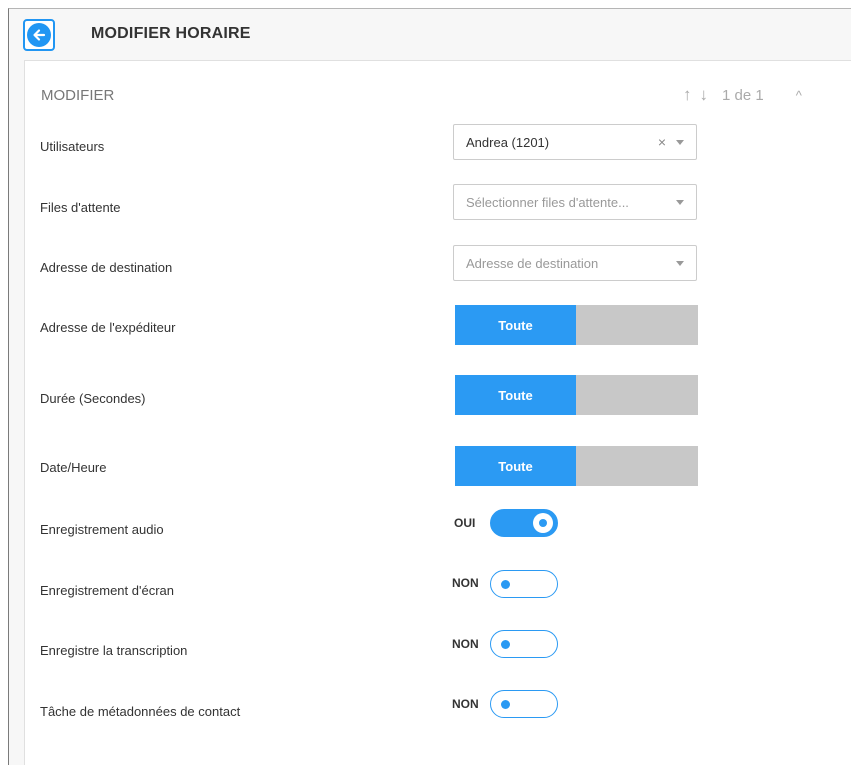 This screenshot has height=765, width=851. What do you see at coordinates (108, 327) in the screenshot?
I see `sender-label: Adresse de l'expéditeur` at bounding box center [108, 327].